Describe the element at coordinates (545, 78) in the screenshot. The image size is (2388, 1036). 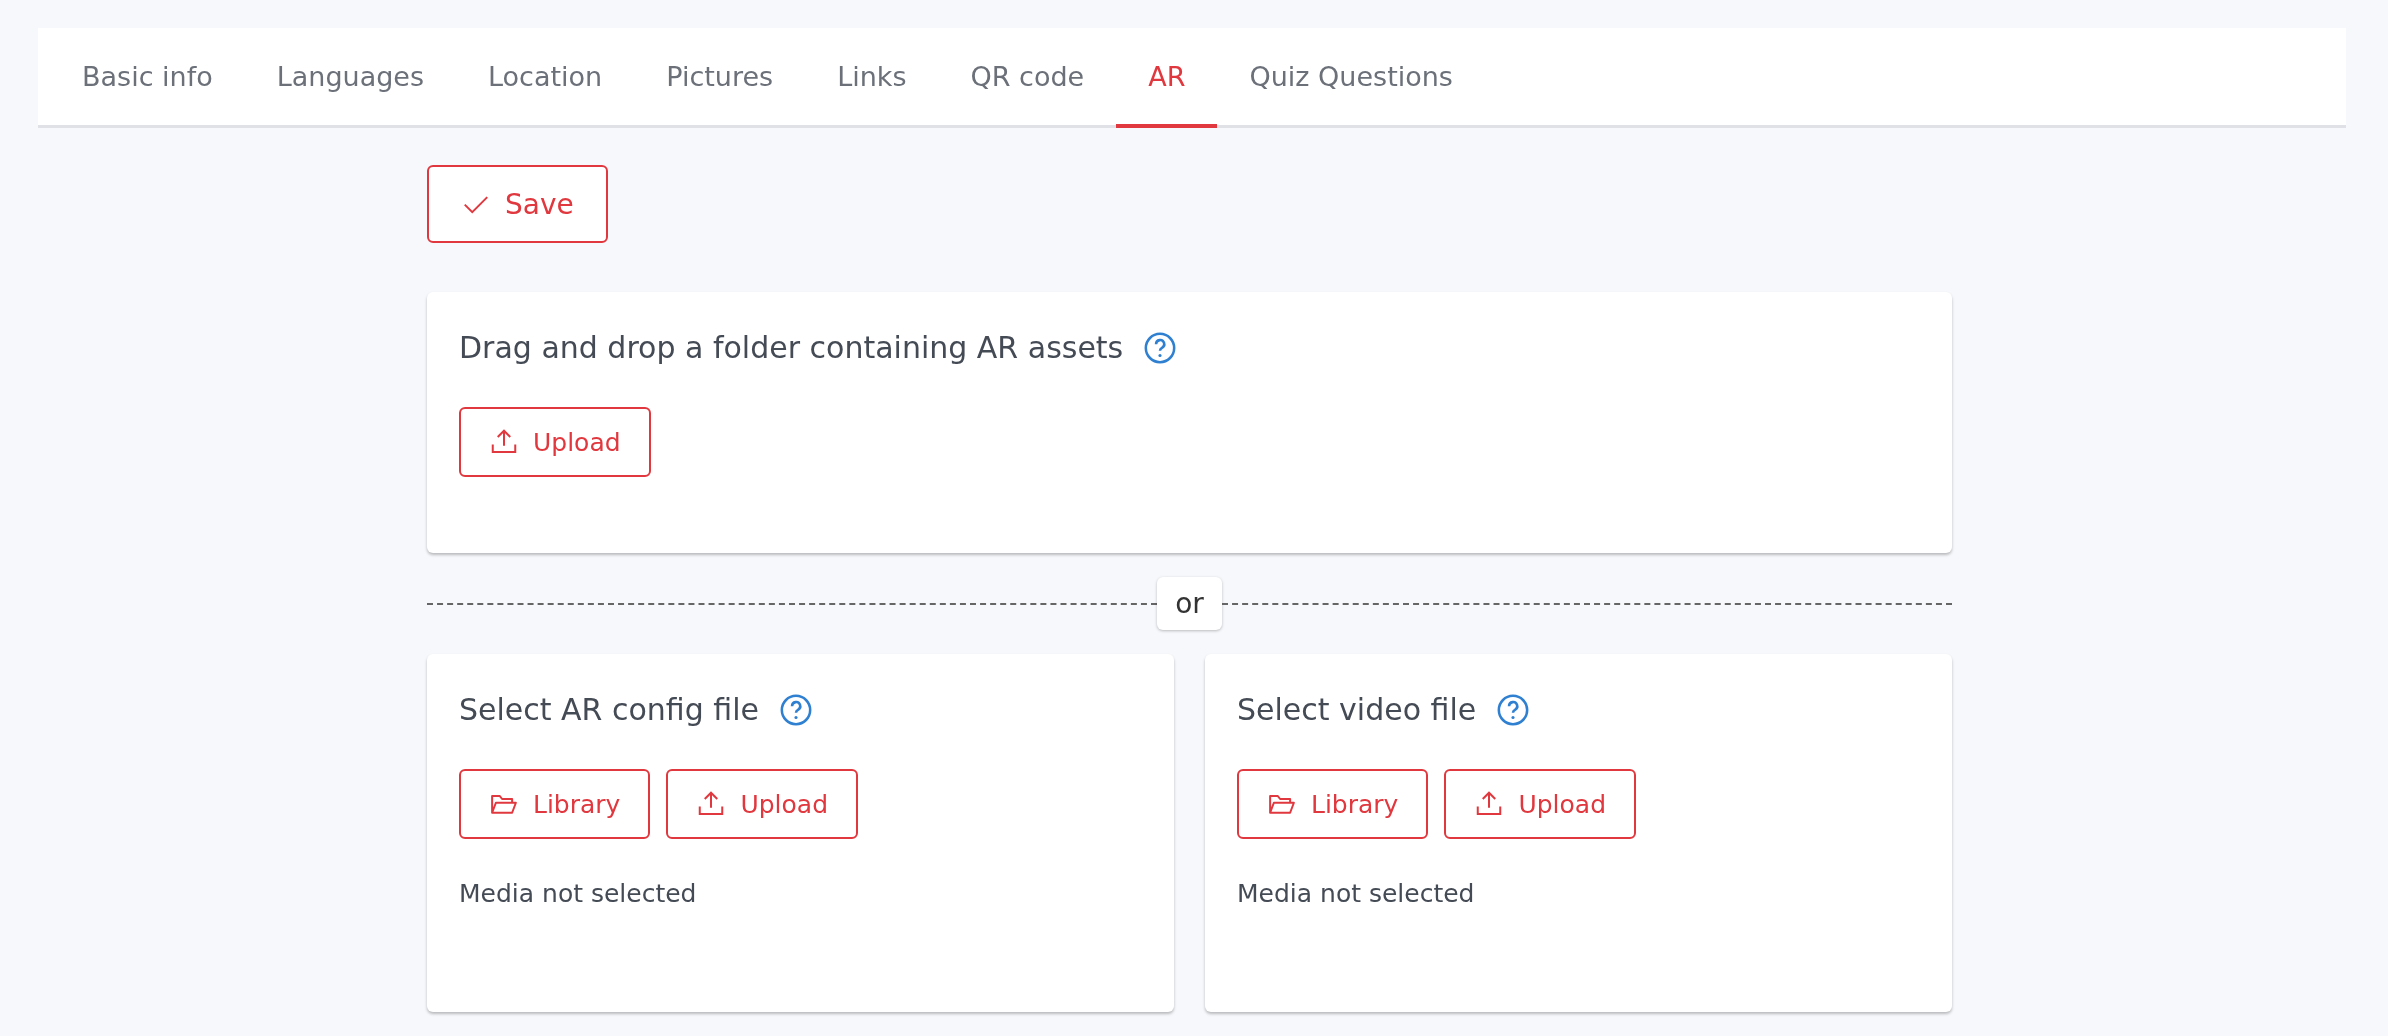
I see `tab: Location` at that location.